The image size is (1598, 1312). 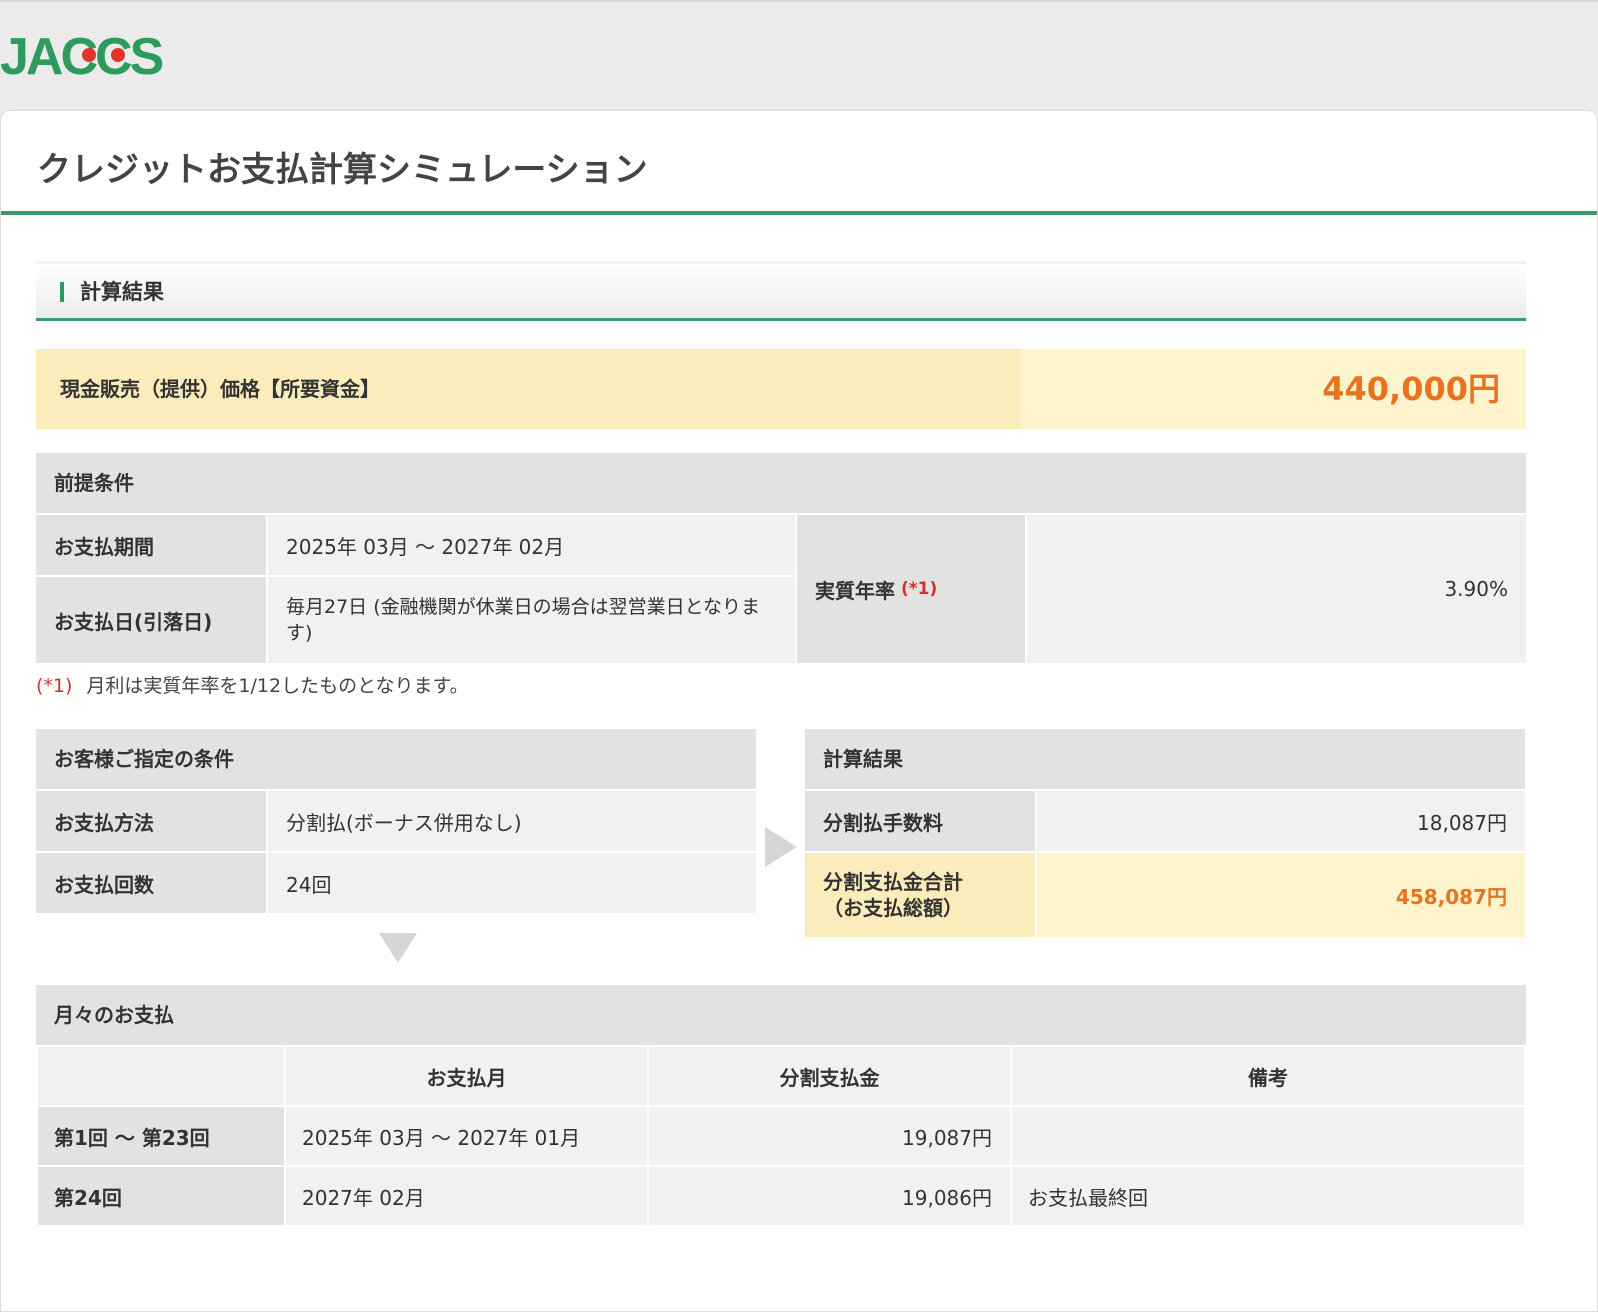 I want to click on period-label: お支払期間, so click(x=151, y=545).